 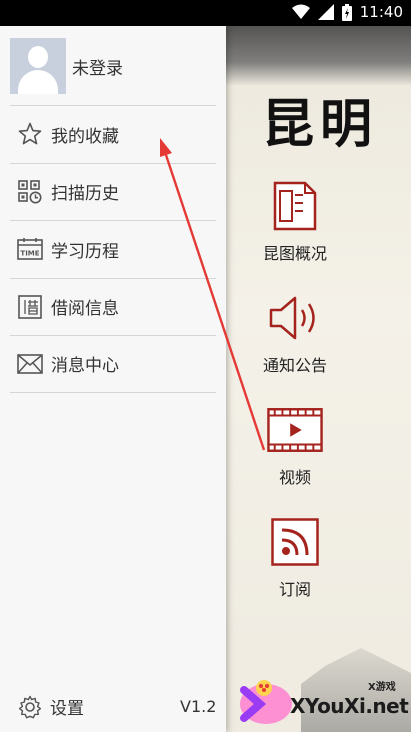 What do you see at coordinates (398, 252) in the screenshot?
I see `grid-item-label: 馆` at bounding box center [398, 252].